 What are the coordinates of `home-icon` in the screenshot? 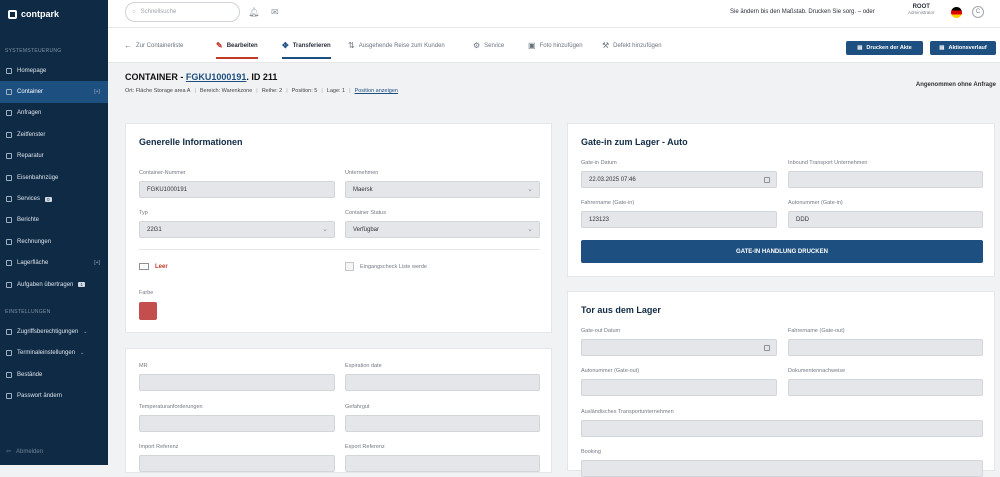 It's located at (9, 70).